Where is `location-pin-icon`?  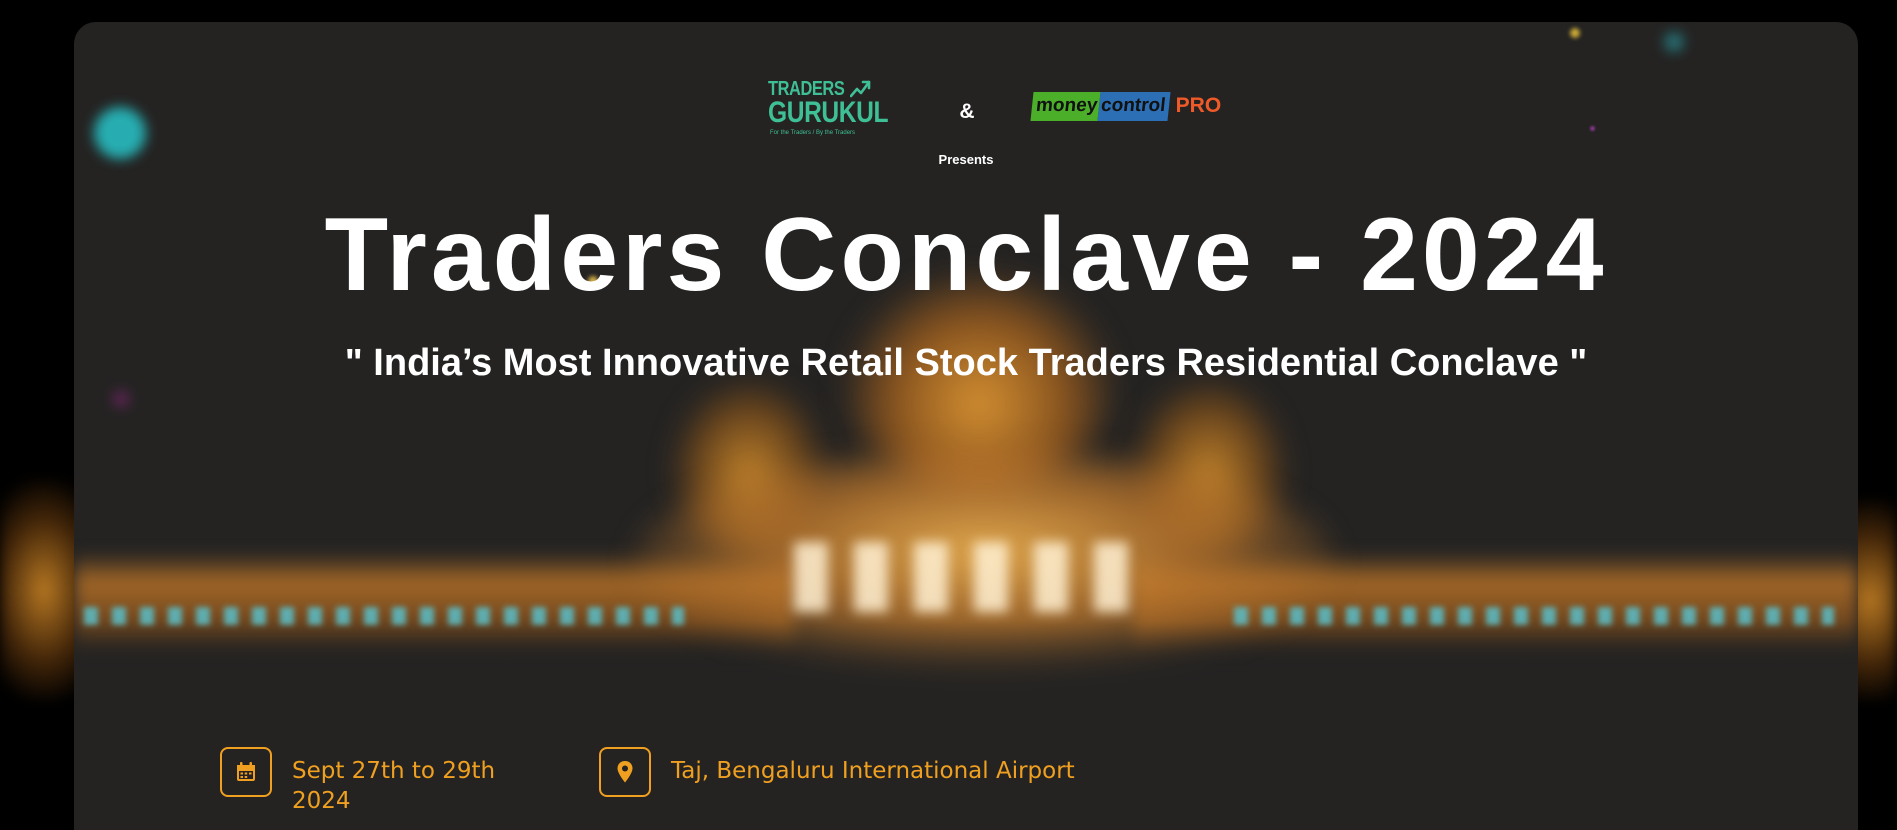
location-pin-icon is located at coordinates (625, 772).